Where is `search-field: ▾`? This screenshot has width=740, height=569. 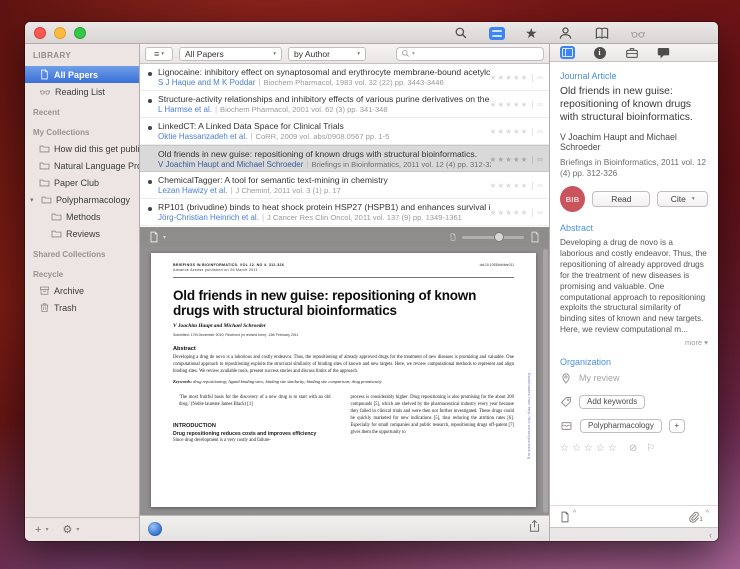 search-field: ▾ is located at coordinates (470, 53).